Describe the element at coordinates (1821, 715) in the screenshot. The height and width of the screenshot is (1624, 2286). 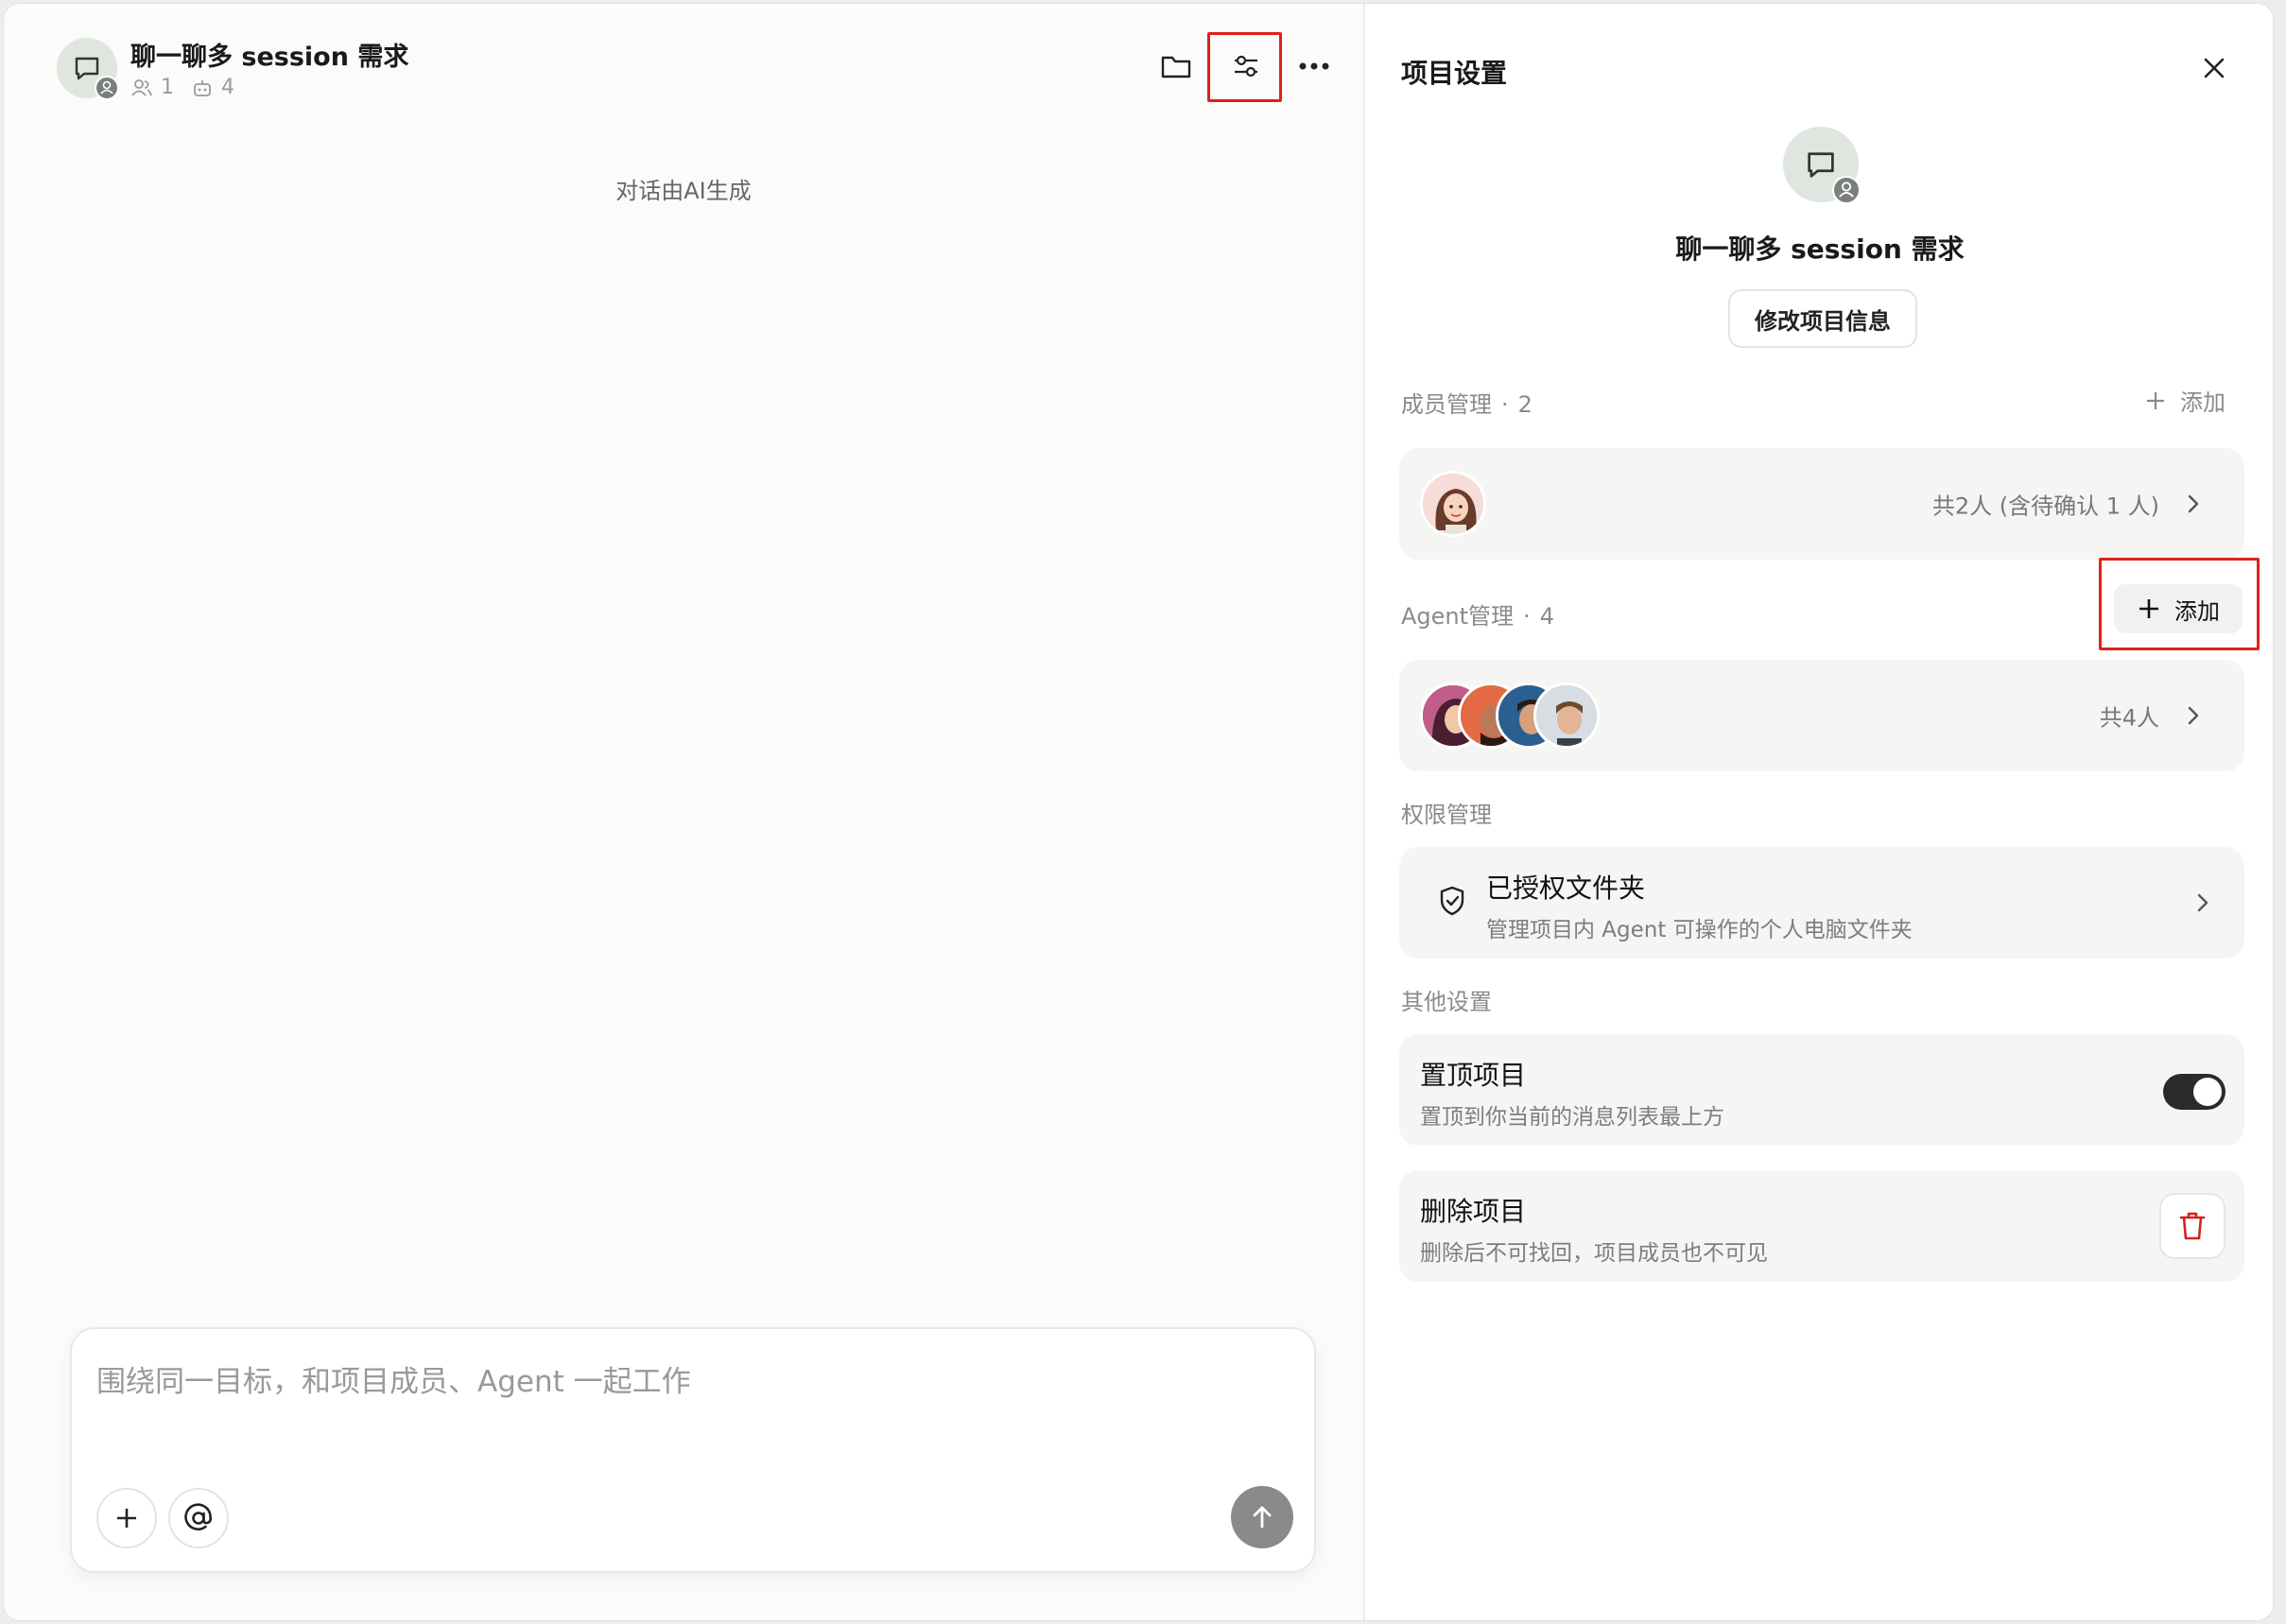
I see `agents-card: 共4人` at that location.